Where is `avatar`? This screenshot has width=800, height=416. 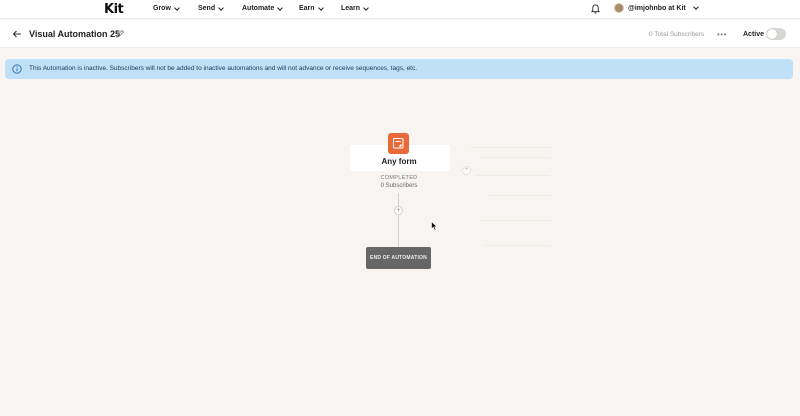
avatar is located at coordinates (619, 8).